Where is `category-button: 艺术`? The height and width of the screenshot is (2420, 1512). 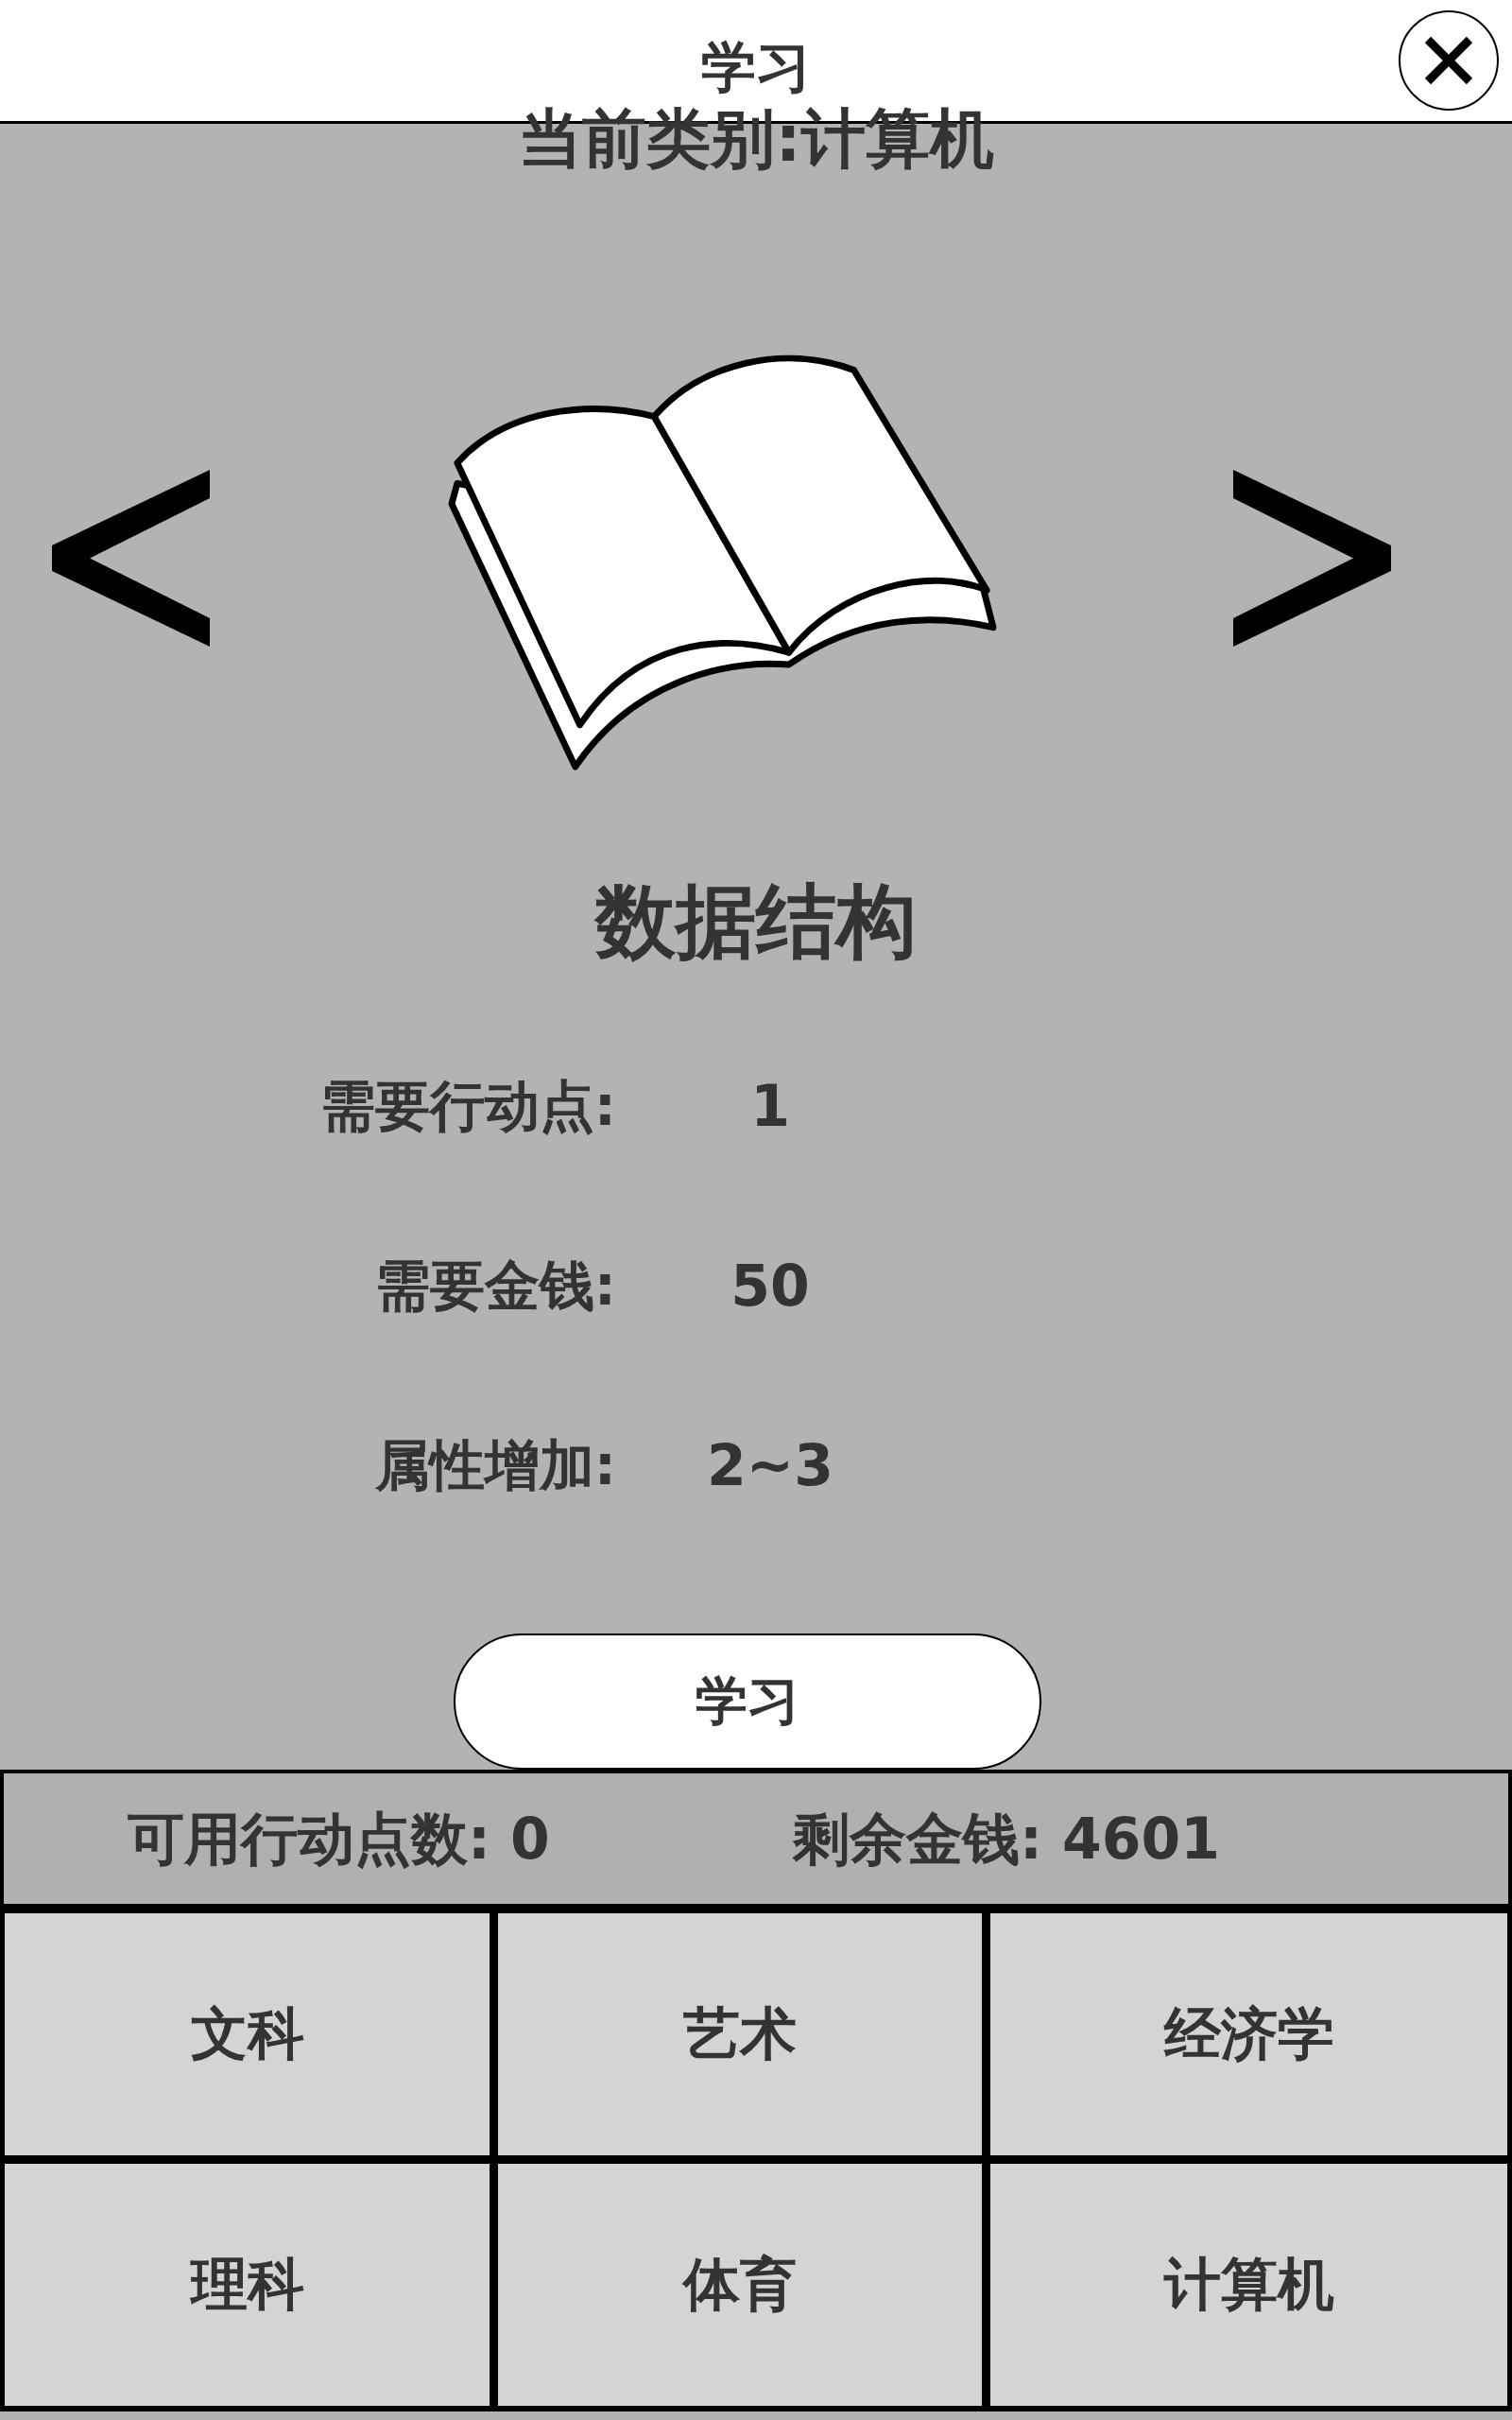
category-button: 艺术 is located at coordinates (740, 2034).